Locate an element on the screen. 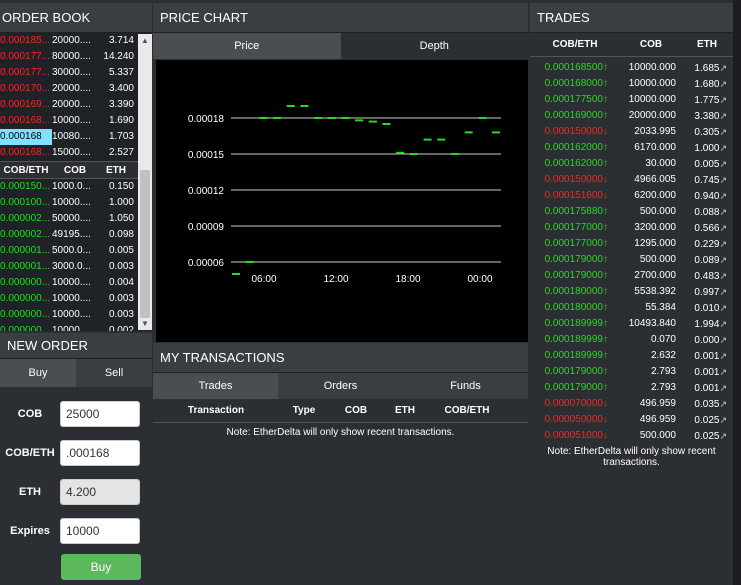 Image resolution: width=741 pixels, height=585 pixels. col-transaction: Transaction is located at coordinates (216, 410).